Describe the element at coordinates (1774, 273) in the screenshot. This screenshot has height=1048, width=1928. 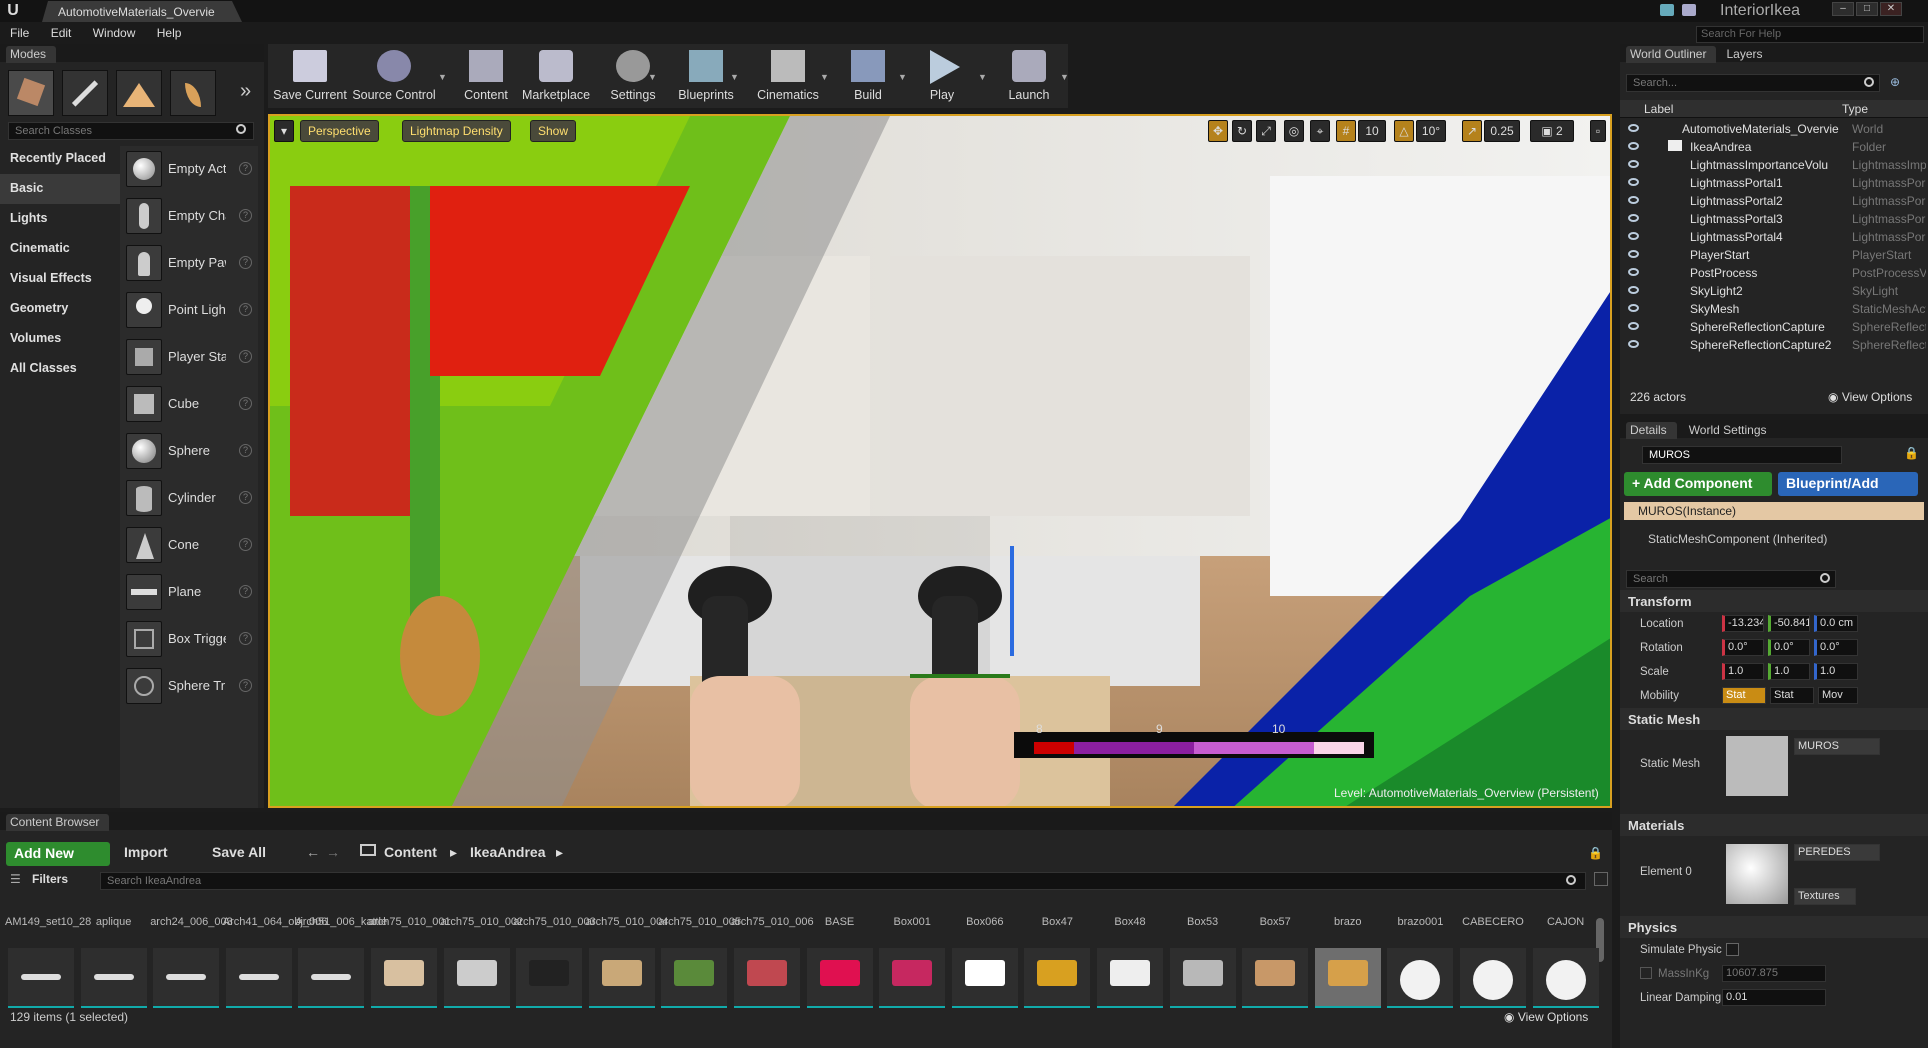
I see `outliner-row: PostProcess PostProcessV` at that location.